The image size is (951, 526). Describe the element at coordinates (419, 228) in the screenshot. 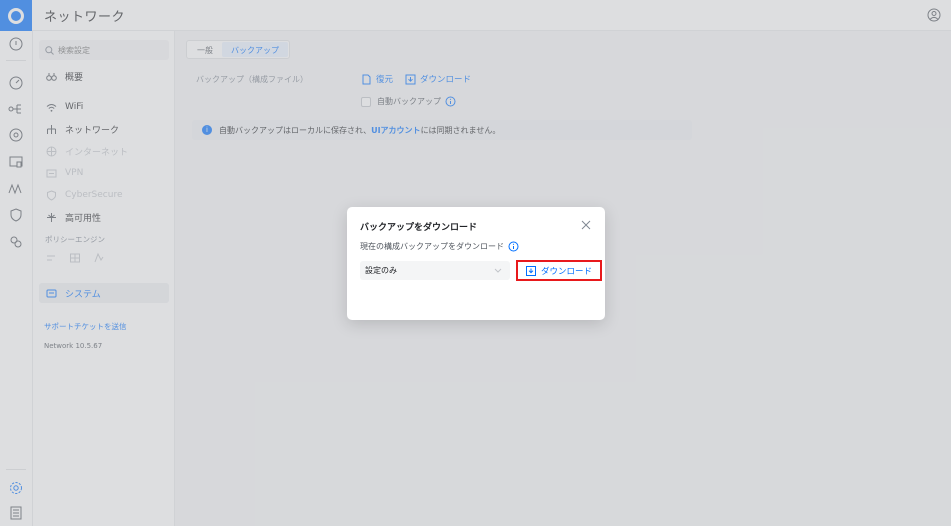

I see `dialog-title: バックアップをダウンロード` at that location.